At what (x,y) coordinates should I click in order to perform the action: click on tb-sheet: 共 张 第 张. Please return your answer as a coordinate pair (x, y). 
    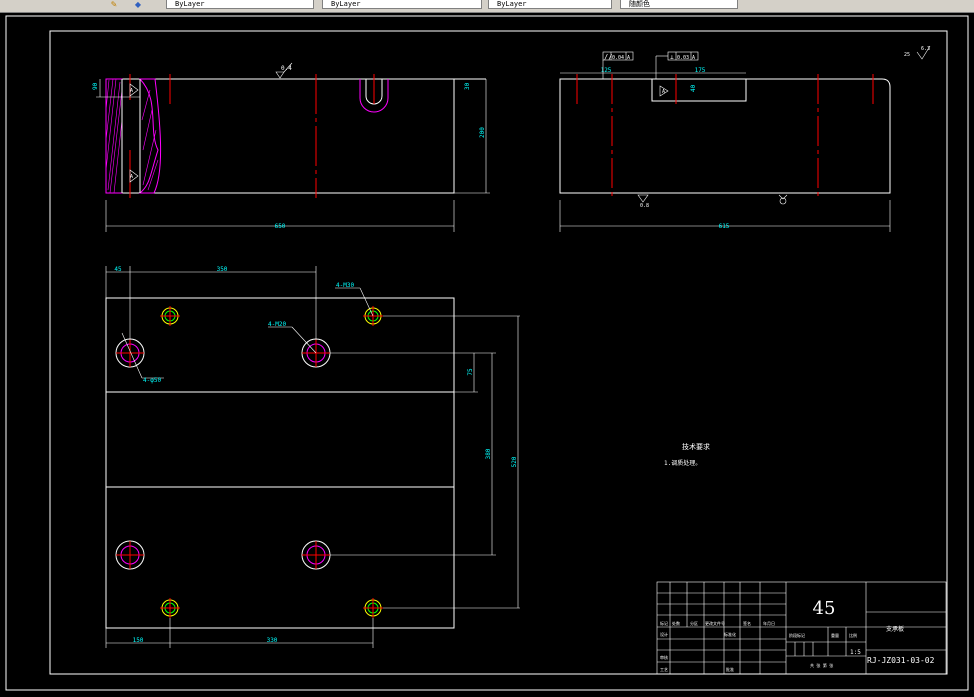
    Looking at the image, I should click on (821, 665).